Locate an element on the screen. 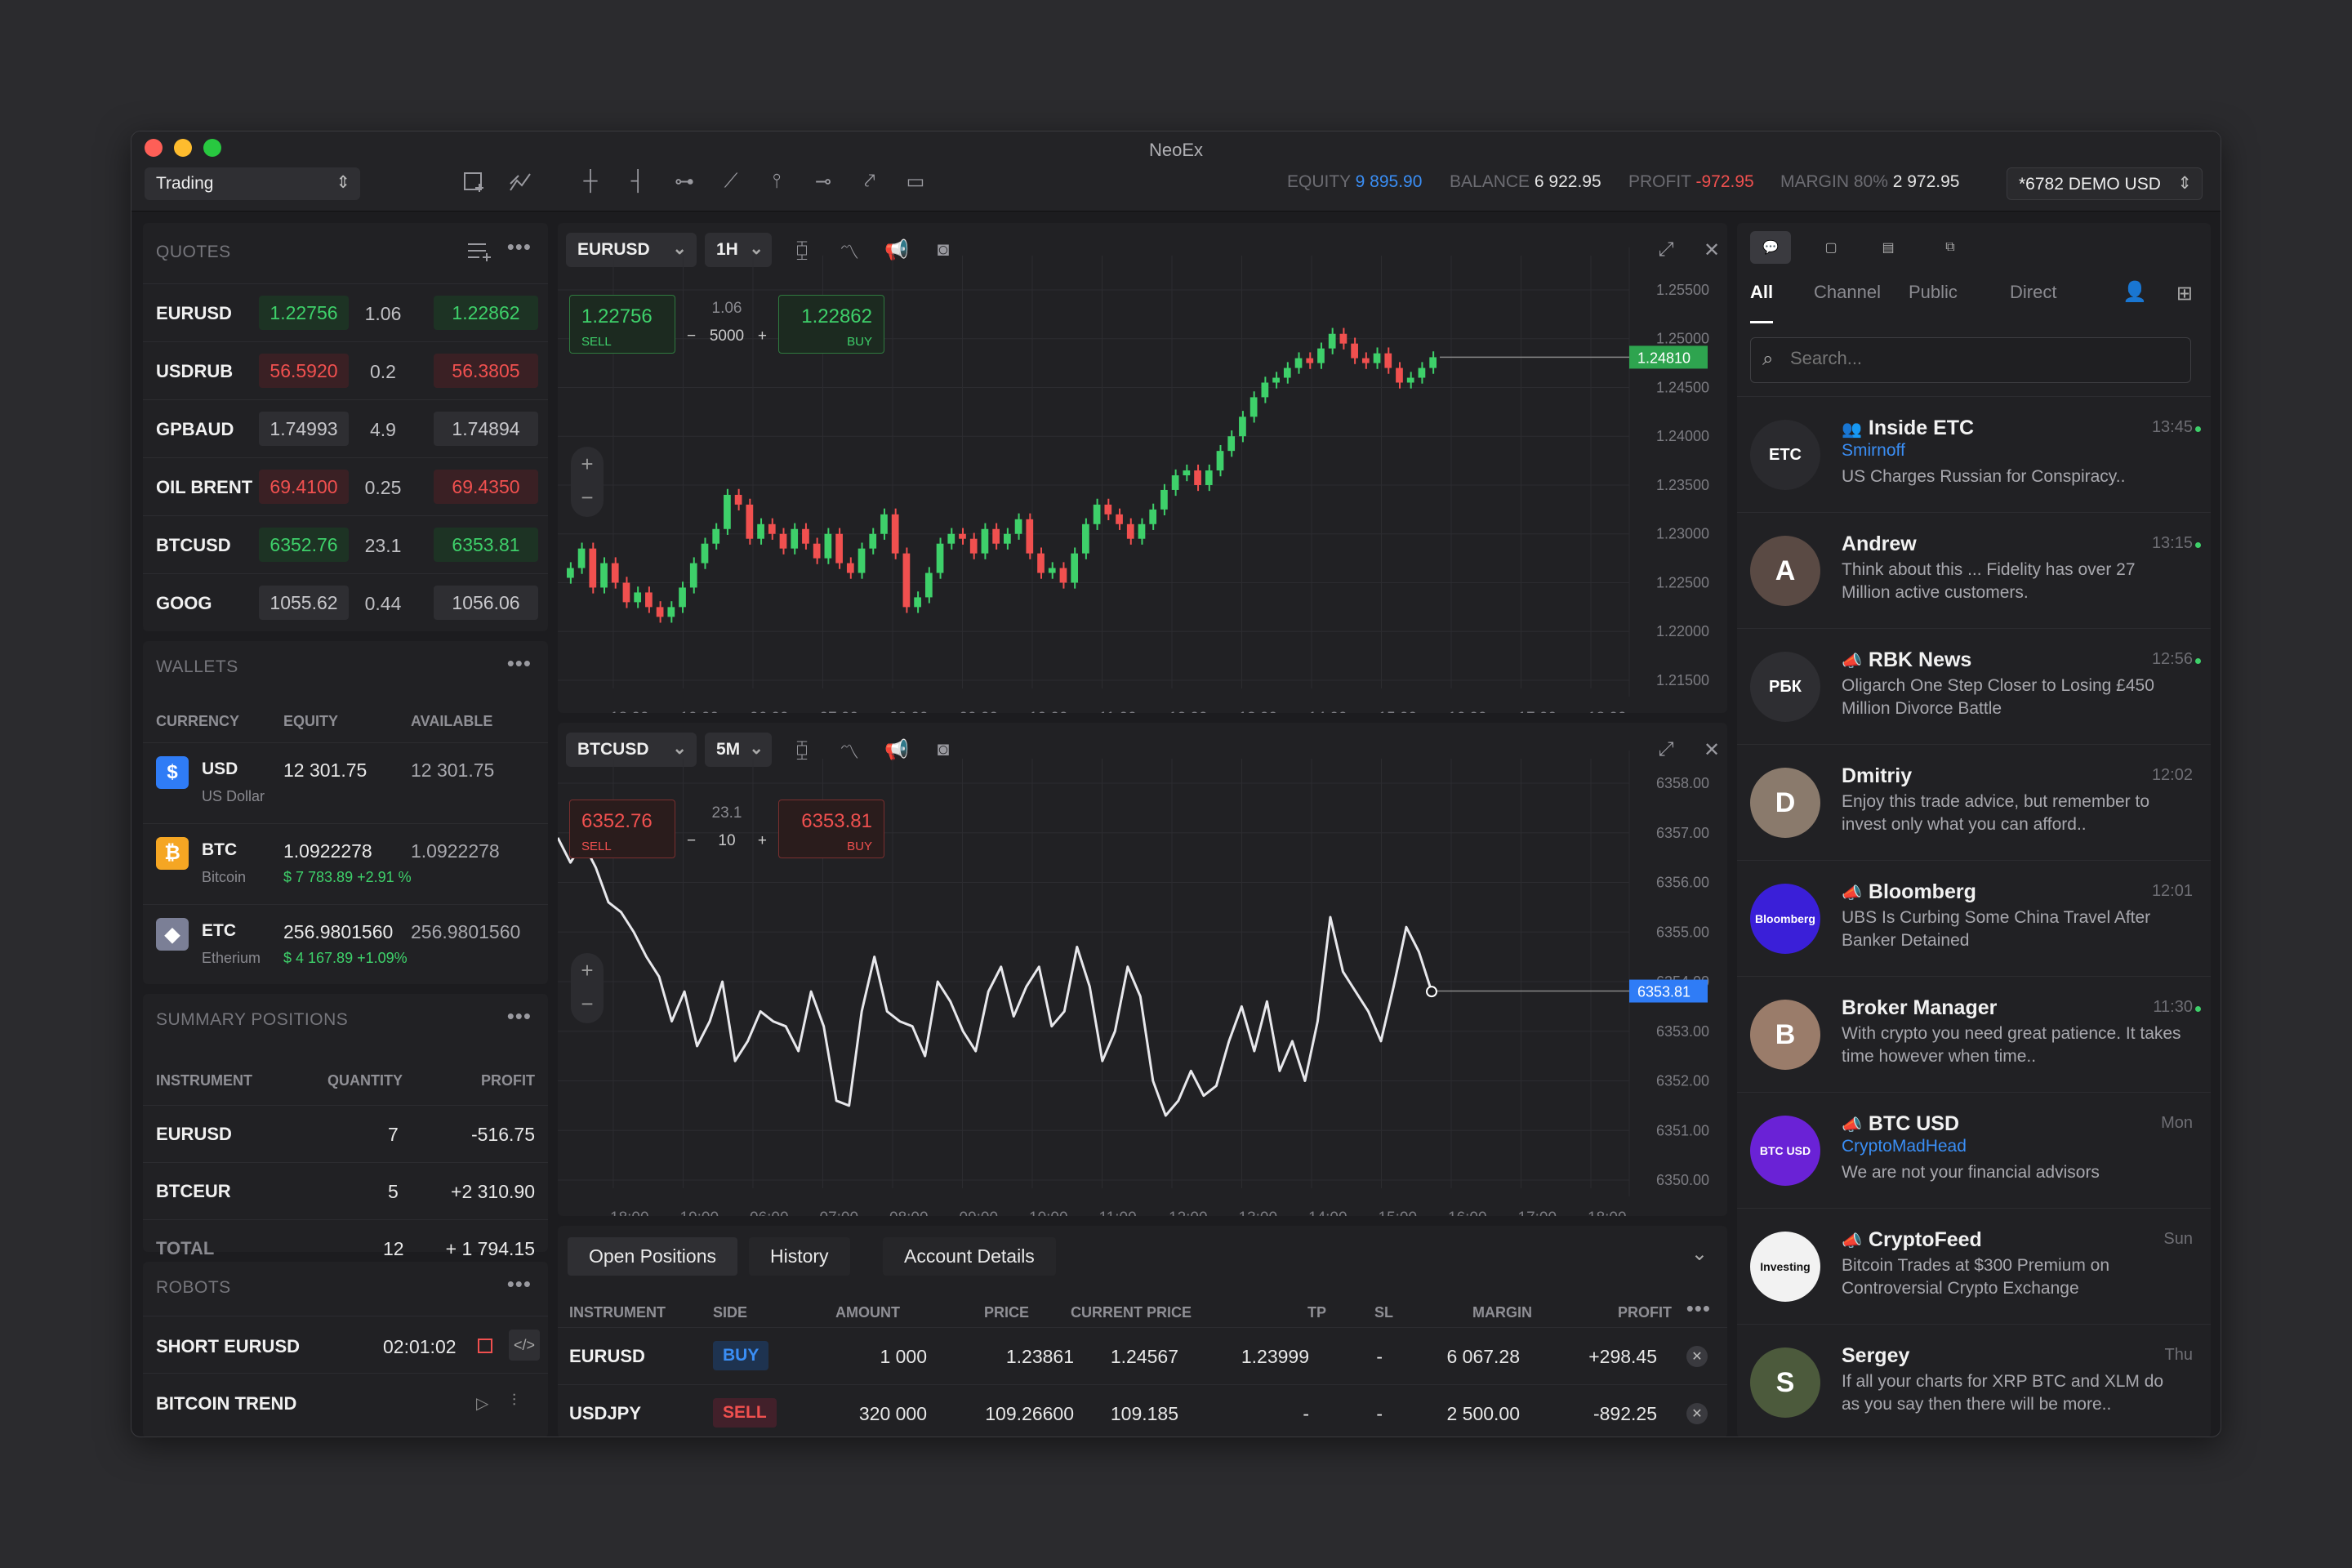 The image size is (2352, 1568). ask-price: 69.4350 is located at coordinates (486, 487).